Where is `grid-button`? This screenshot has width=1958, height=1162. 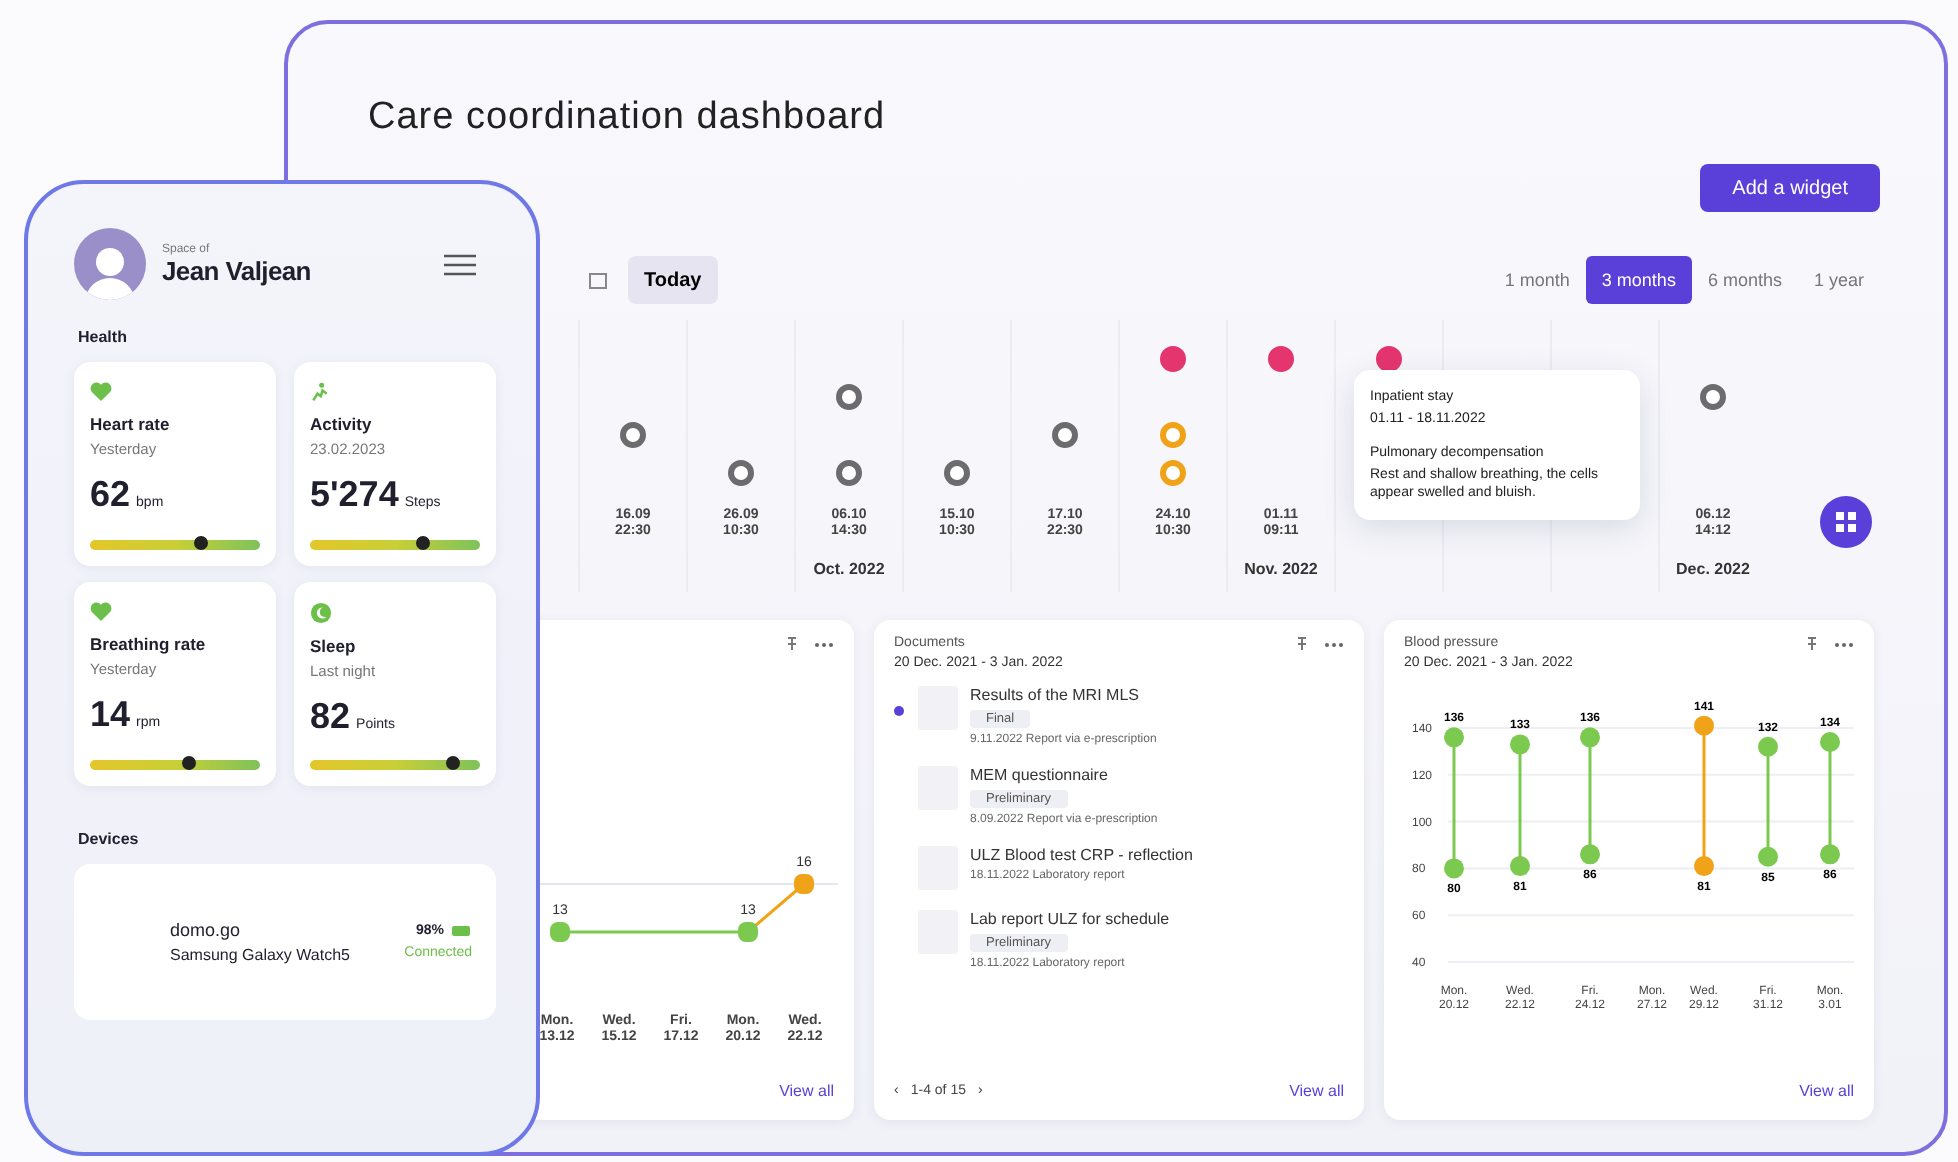
grid-button is located at coordinates (1846, 522).